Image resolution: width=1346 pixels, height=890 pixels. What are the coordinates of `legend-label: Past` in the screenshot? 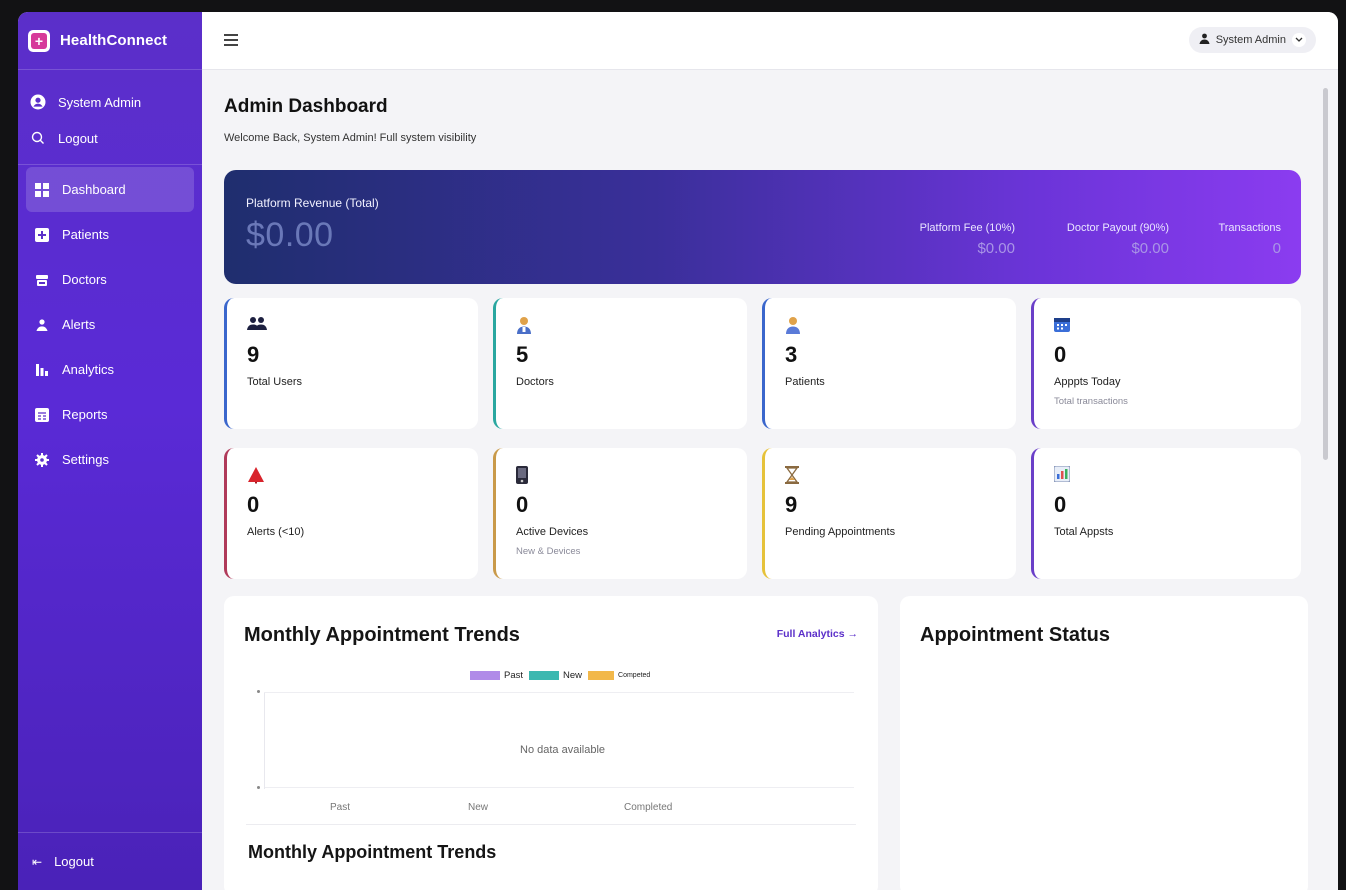 It's located at (514, 675).